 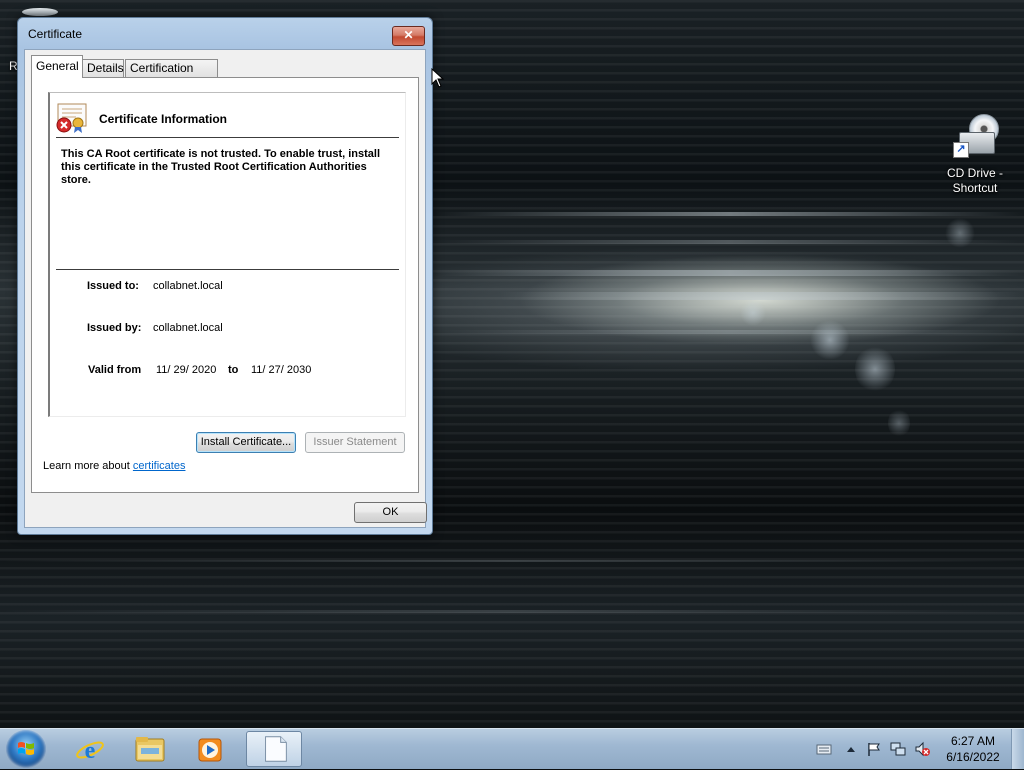 What do you see at coordinates (512, 748) in the screenshot?
I see `taskbar: e 6:27 AM 6/16/2022` at bounding box center [512, 748].